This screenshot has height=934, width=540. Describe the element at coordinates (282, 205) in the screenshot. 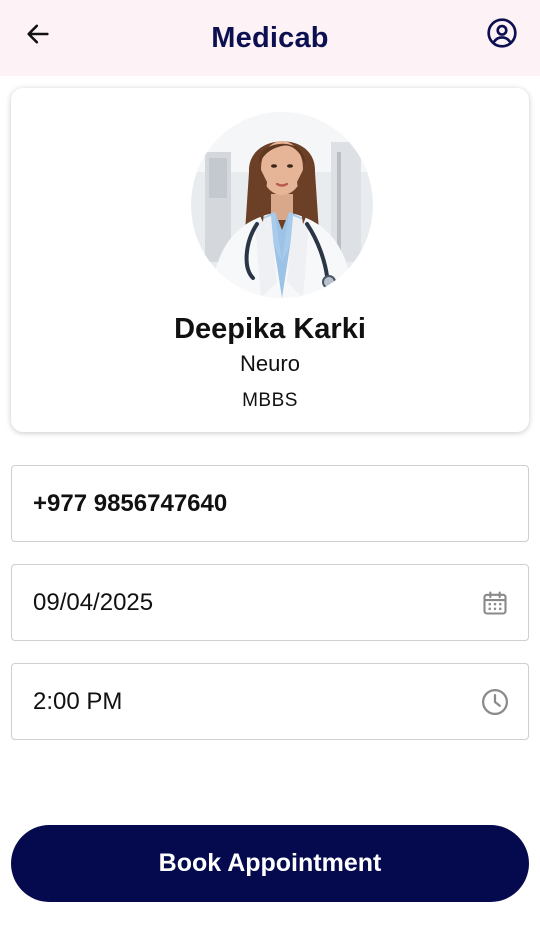

I see `doctor-photo` at that location.